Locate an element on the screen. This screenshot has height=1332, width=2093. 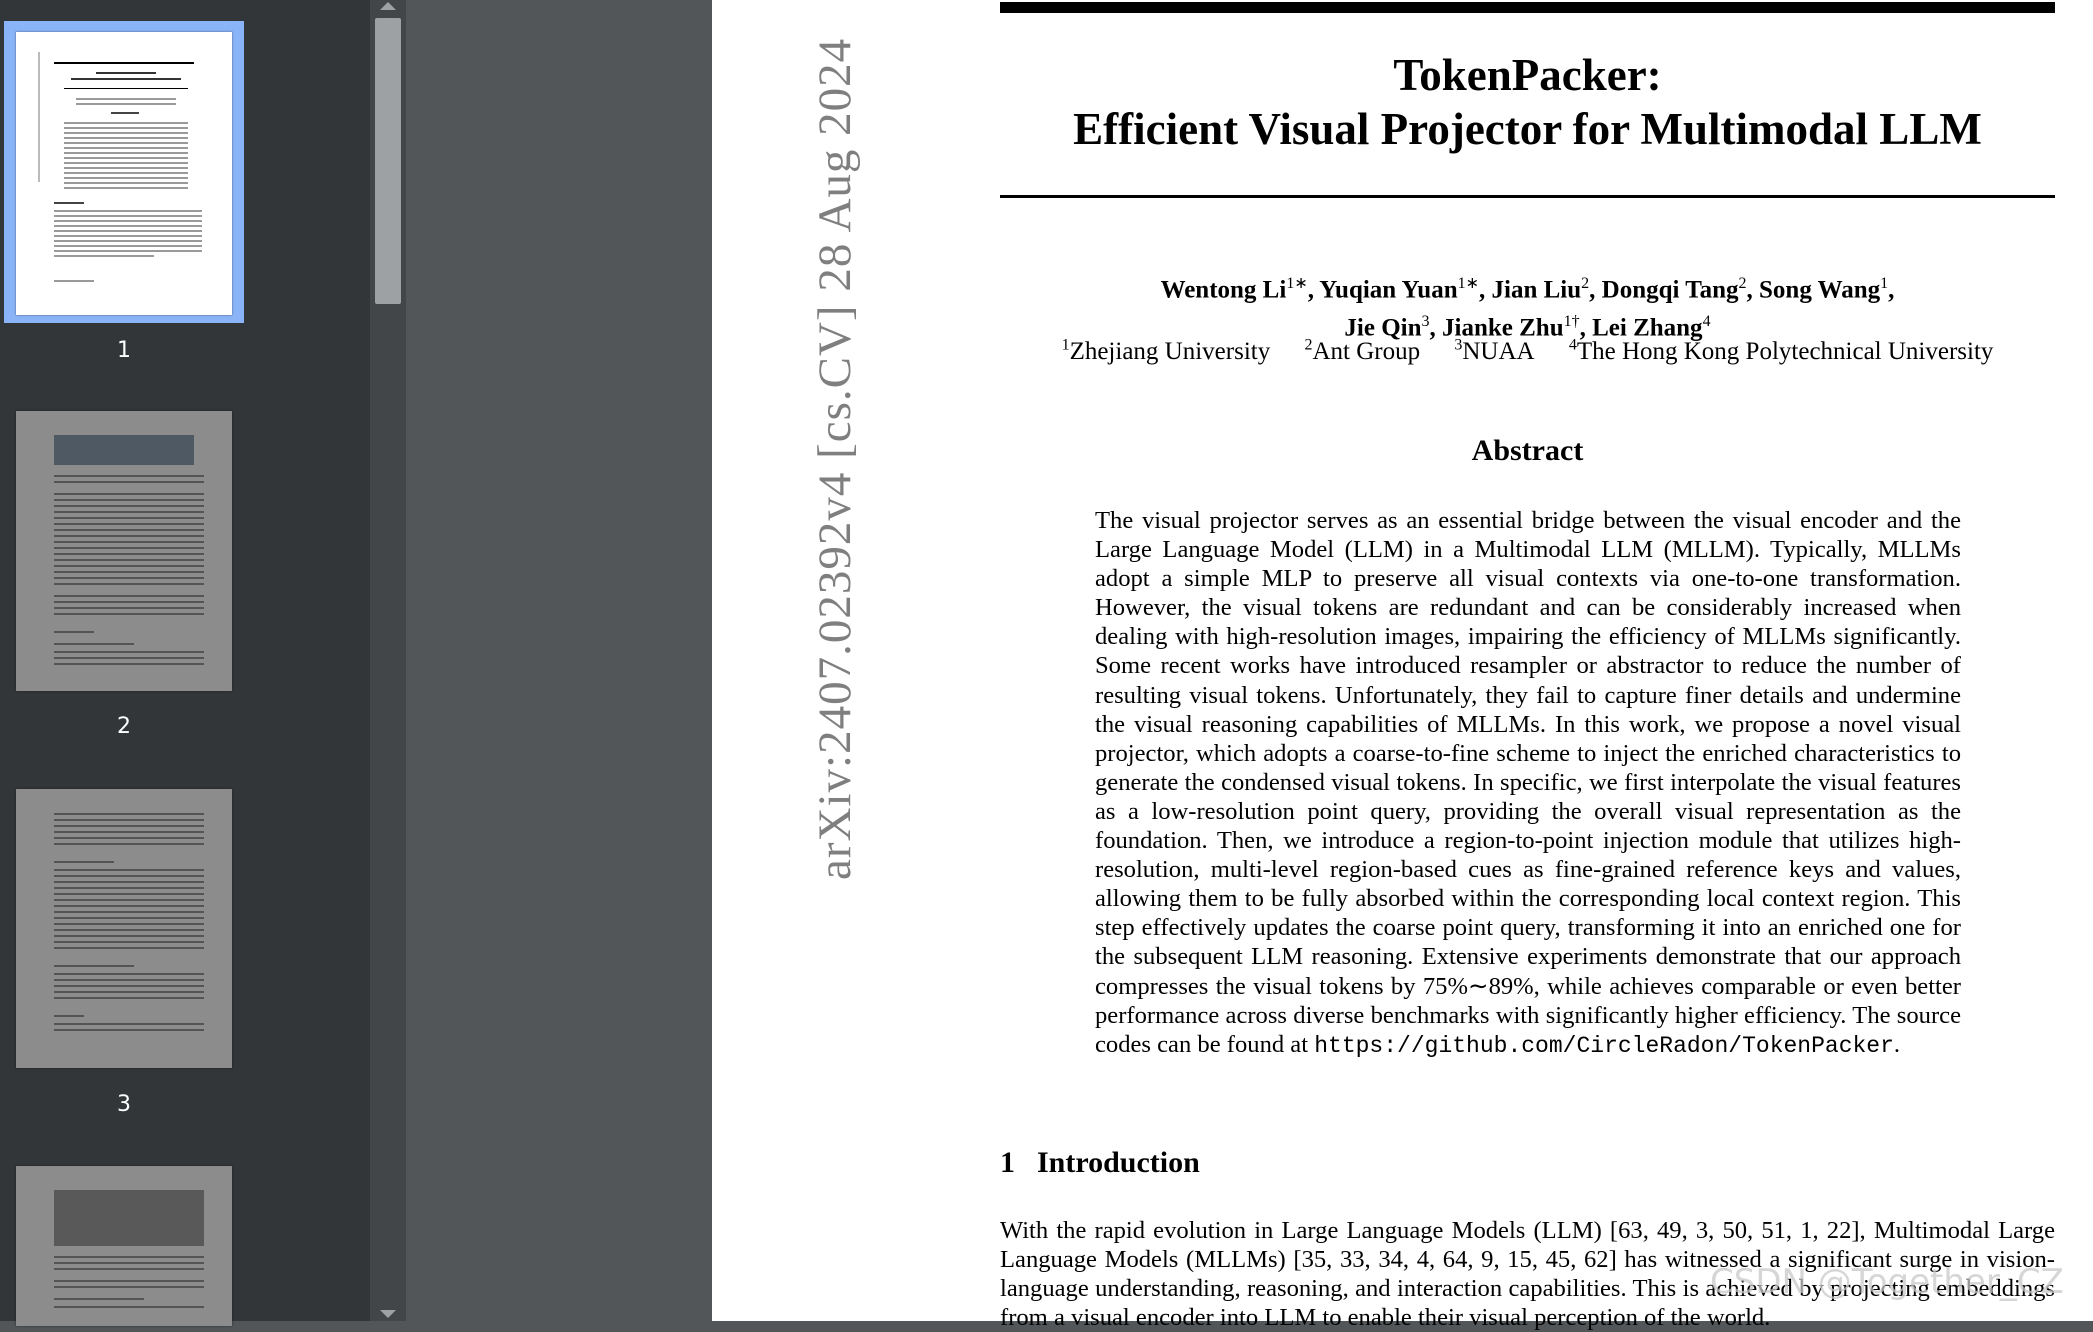
affiliation: 3NUAA is located at coordinates (1494, 351).